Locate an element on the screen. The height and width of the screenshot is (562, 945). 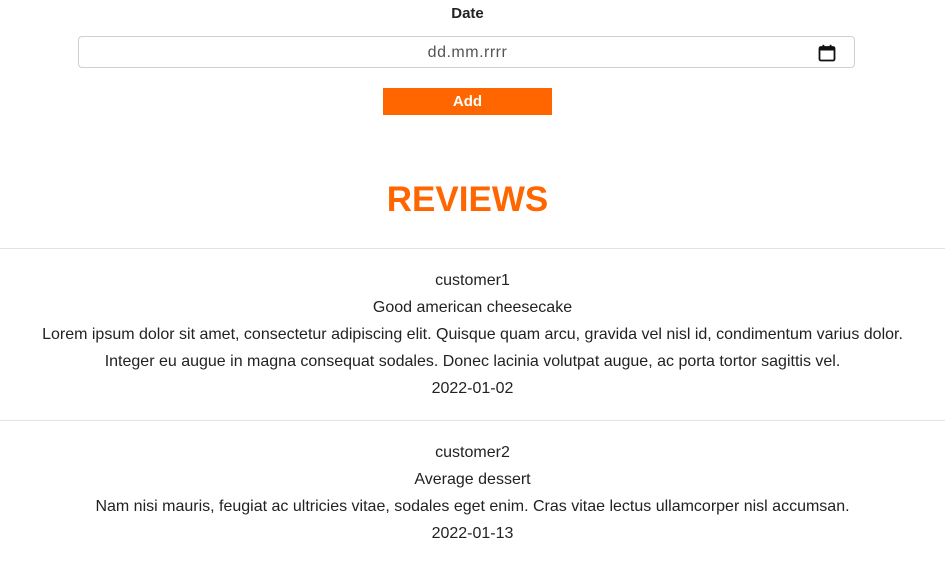
add-button: Add is located at coordinates (467, 101).